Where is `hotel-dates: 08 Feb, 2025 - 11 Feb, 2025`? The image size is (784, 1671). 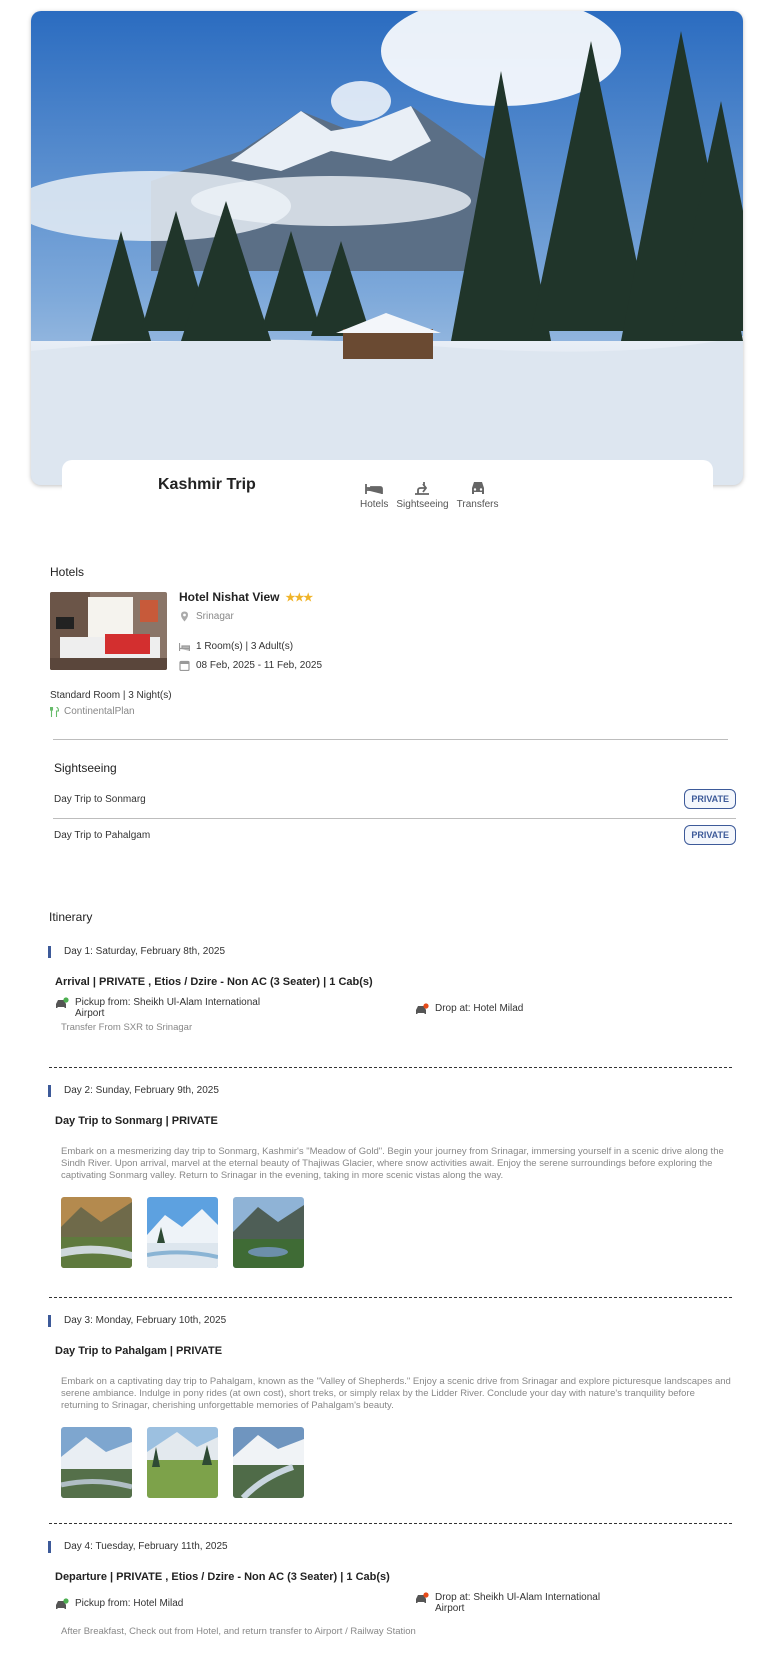 hotel-dates: 08 Feb, 2025 - 11 Feb, 2025 is located at coordinates (250, 665).